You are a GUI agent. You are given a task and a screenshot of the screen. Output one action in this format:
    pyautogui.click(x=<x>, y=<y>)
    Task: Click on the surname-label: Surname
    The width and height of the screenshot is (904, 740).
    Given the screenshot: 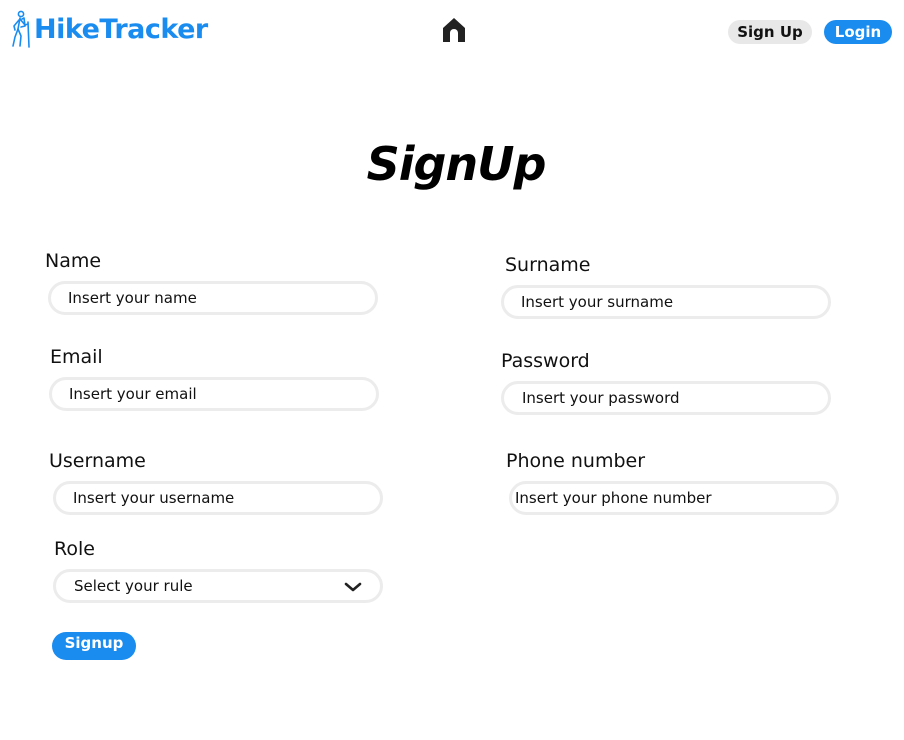 What is the action you would take?
    pyautogui.click(x=548, y=265)
    